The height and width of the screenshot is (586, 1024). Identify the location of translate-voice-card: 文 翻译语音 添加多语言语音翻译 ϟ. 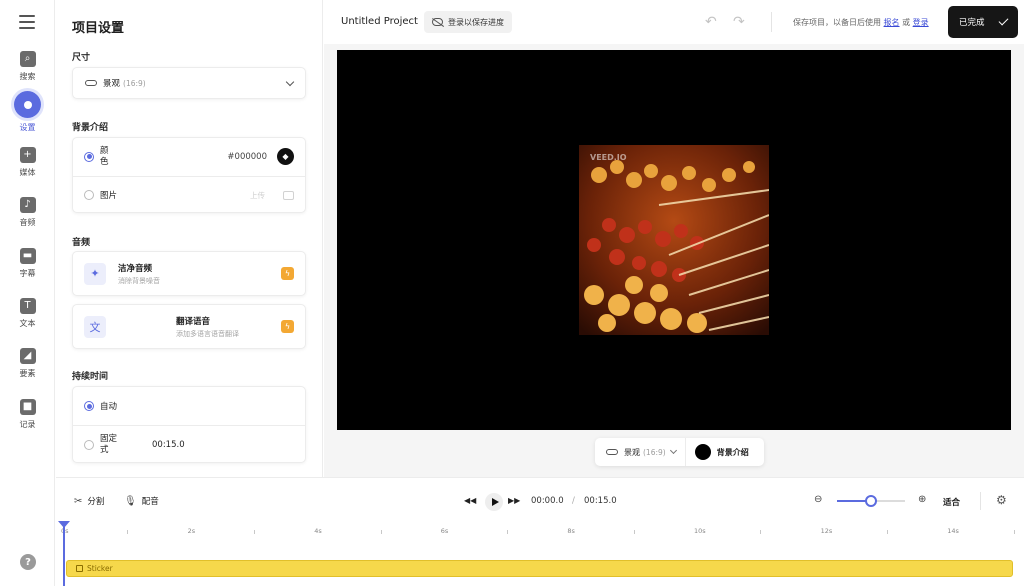
(189, 326).